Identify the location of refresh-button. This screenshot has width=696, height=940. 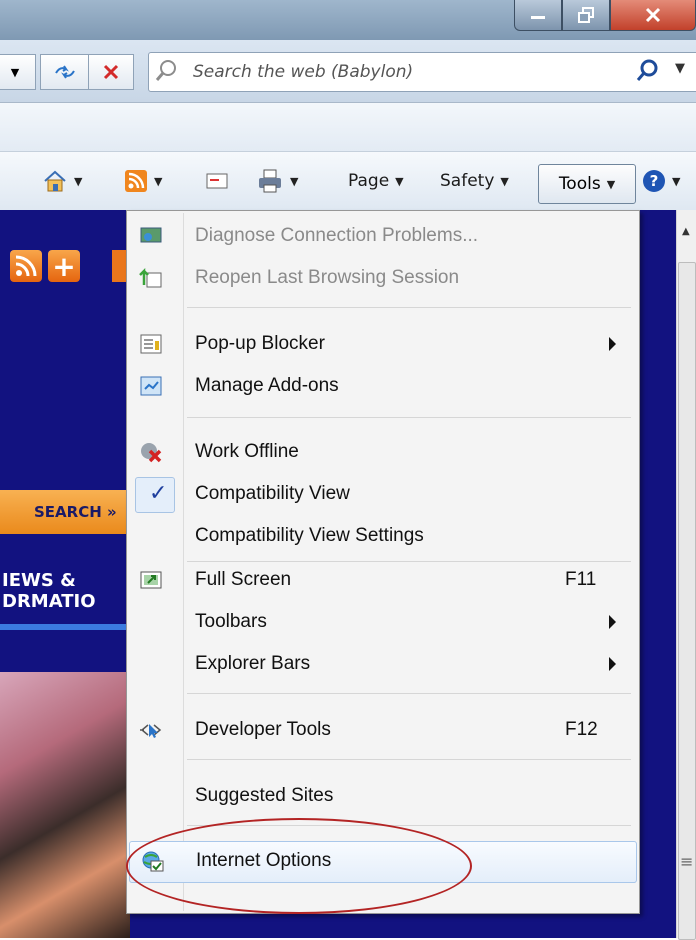
(65, 72).